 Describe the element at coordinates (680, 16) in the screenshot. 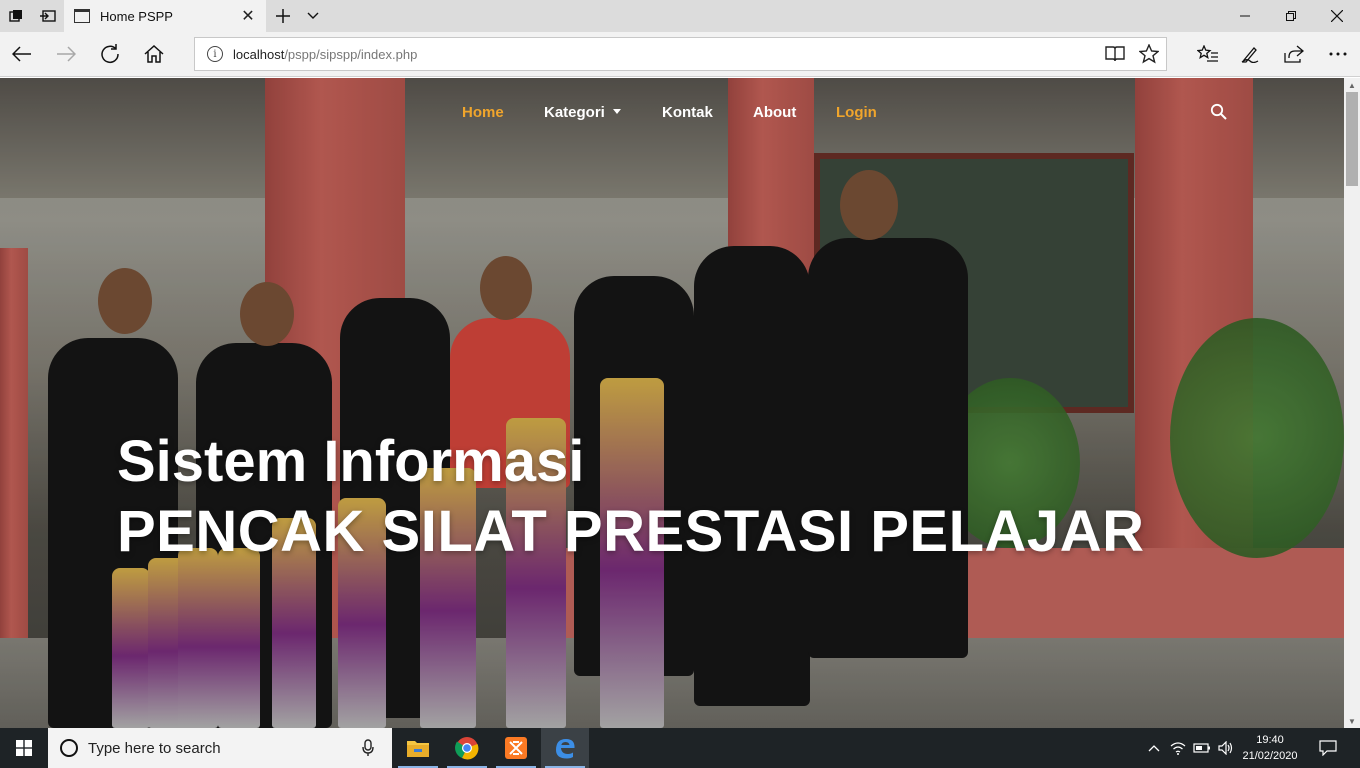

I see `browser-tab-bar: Home PSPP ✕` at that location.